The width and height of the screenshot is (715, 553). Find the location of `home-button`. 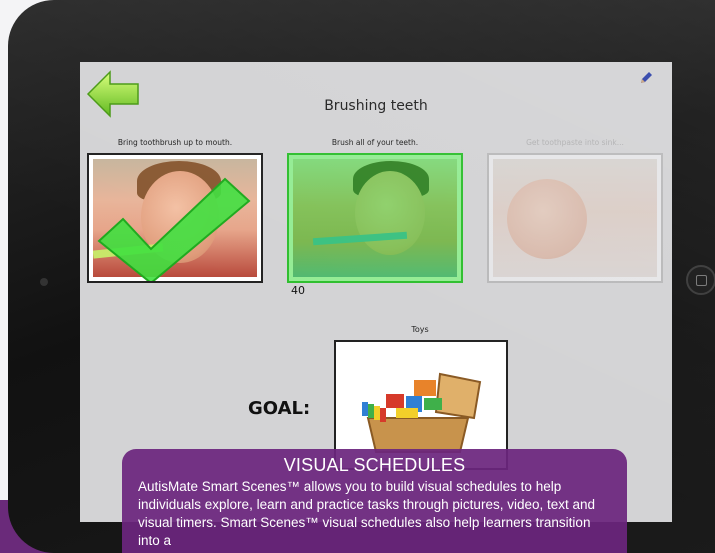

home-button is located at coordinates (700, 280).